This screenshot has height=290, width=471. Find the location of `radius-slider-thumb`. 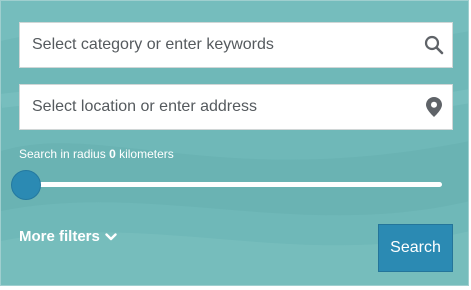

radius-slider-thumb is located at coordinates (26, 185).